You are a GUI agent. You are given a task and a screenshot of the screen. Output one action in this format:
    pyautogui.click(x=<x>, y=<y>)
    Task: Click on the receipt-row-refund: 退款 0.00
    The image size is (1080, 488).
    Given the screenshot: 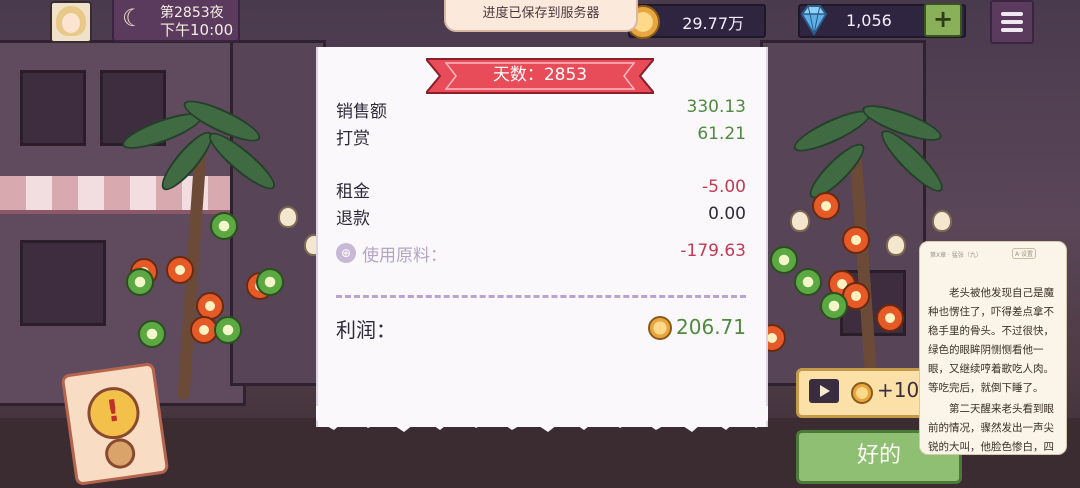 What is the action you would take?
    pyautogui.click(x=541, y=217)
    